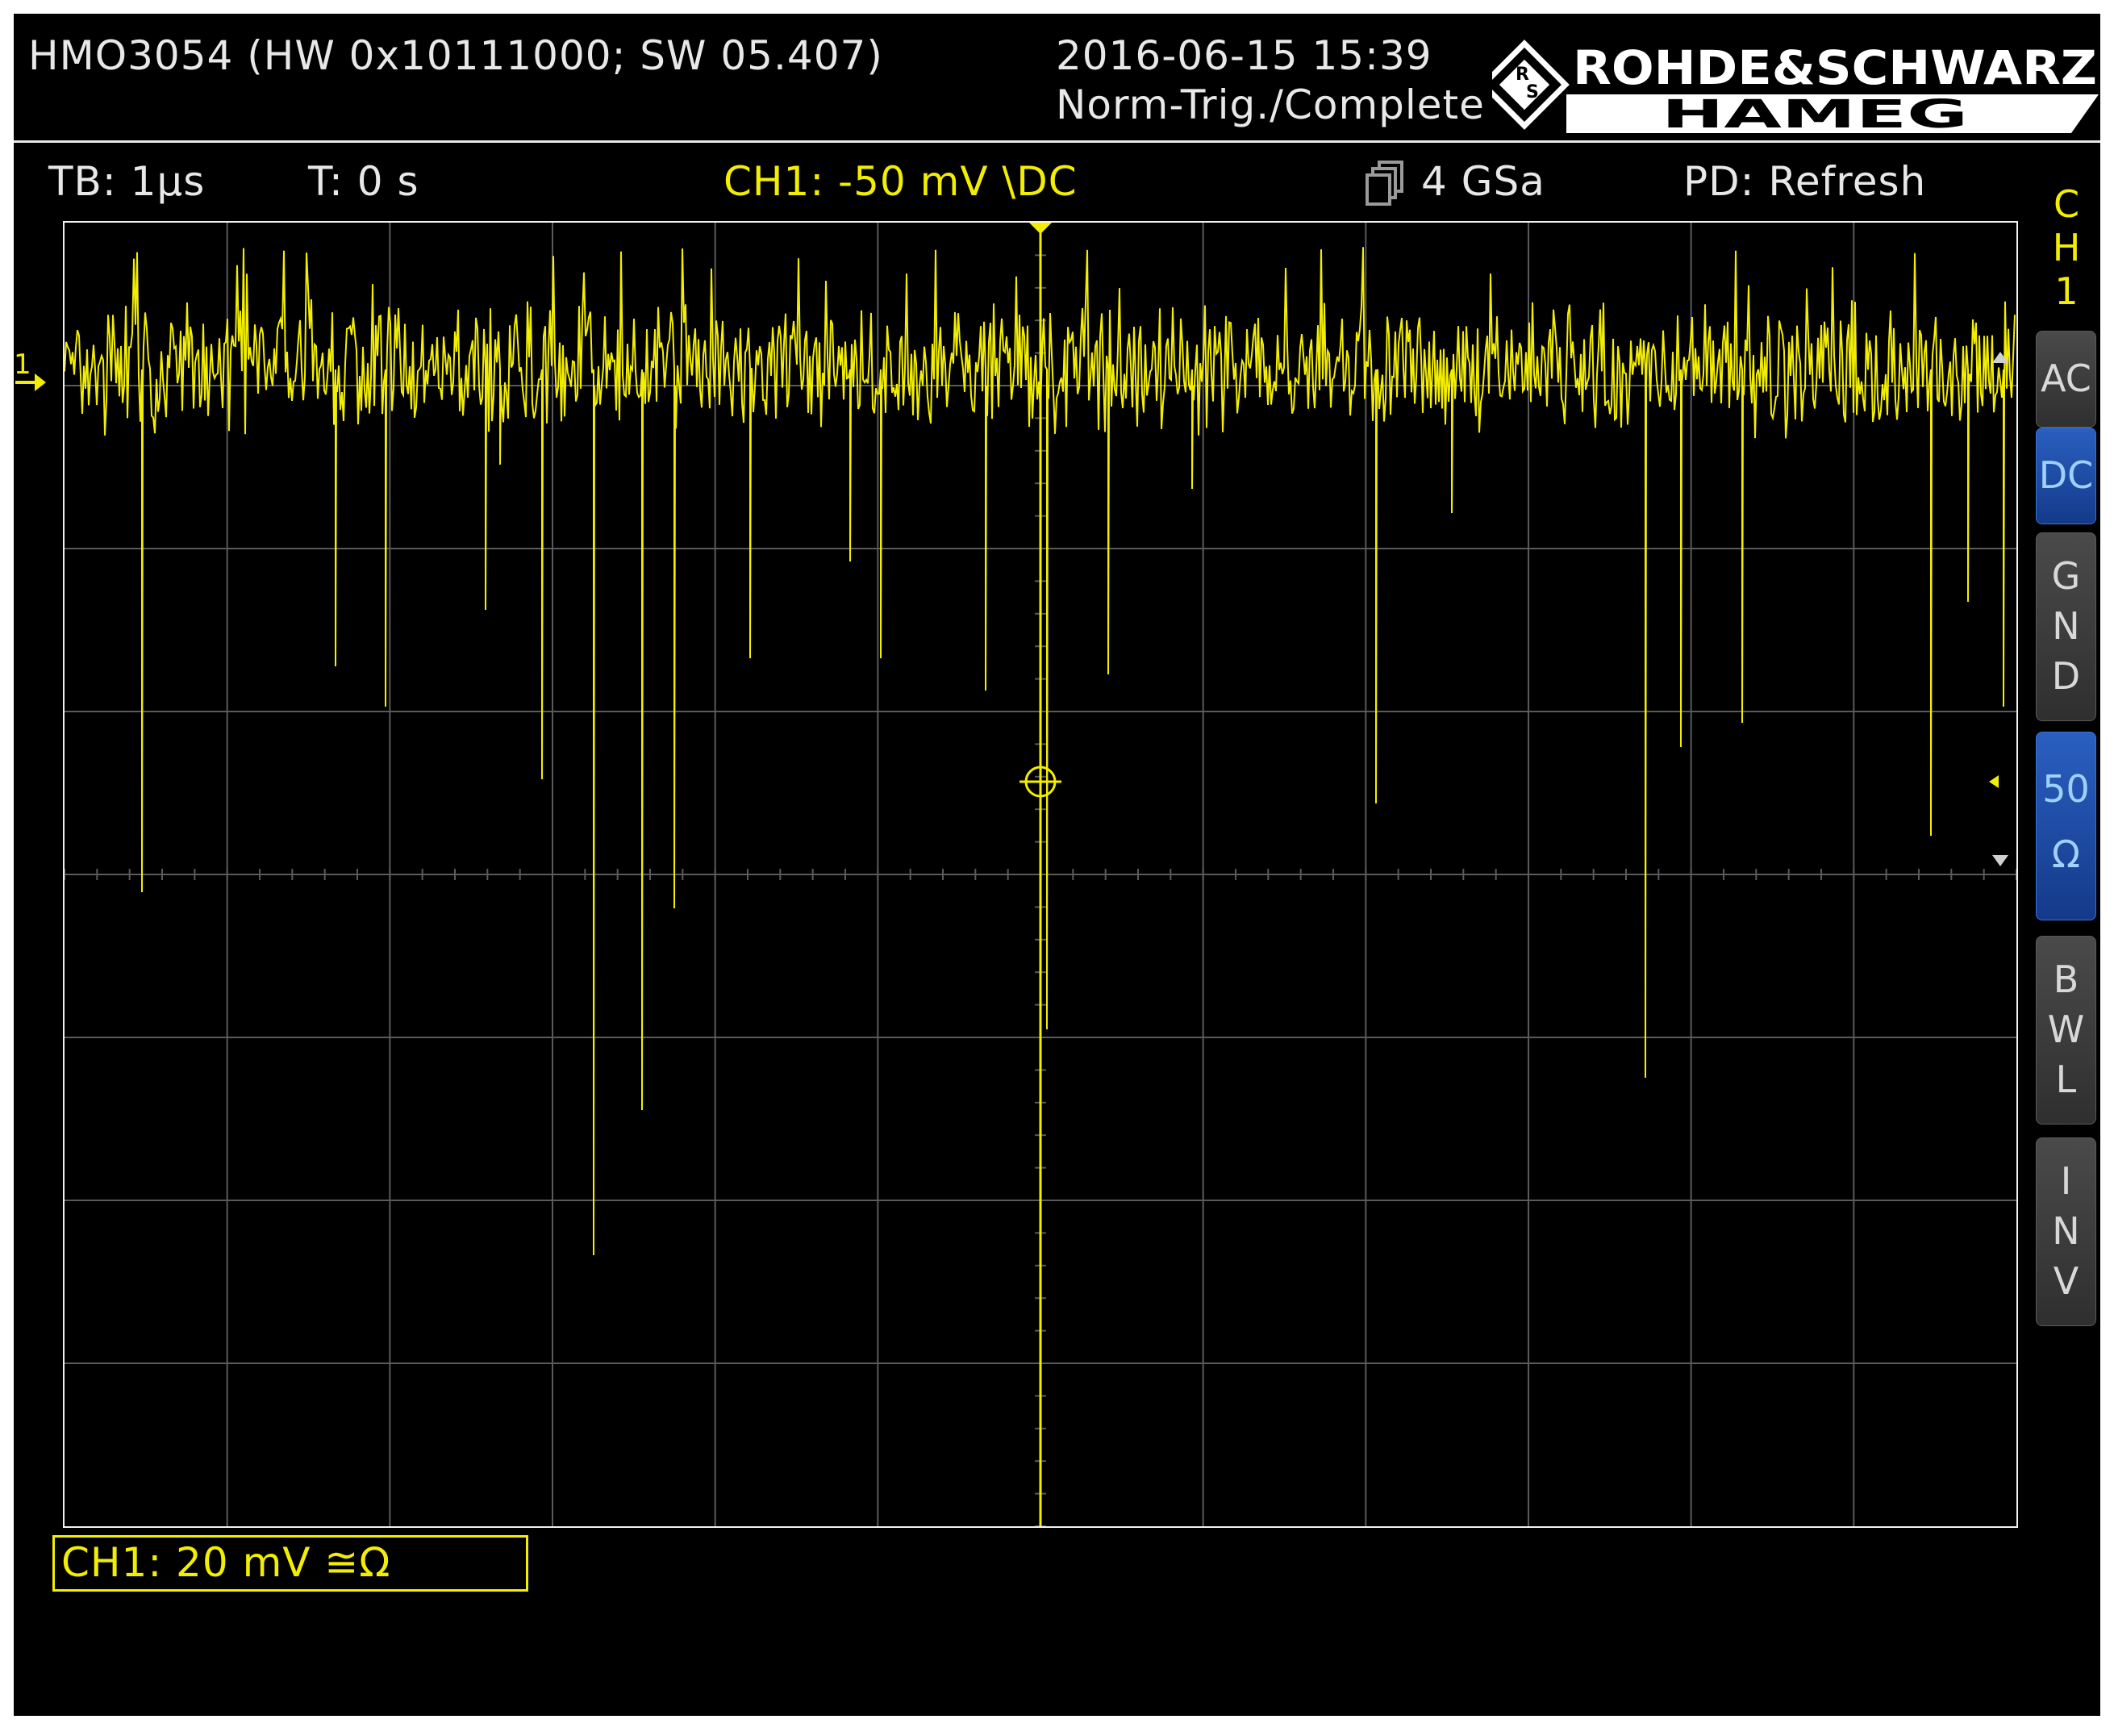  What do you see at coordinates (1994, 782) in the screenshot?
I see `trigger-level-marker-icon` at bounding box center [1994, 782].